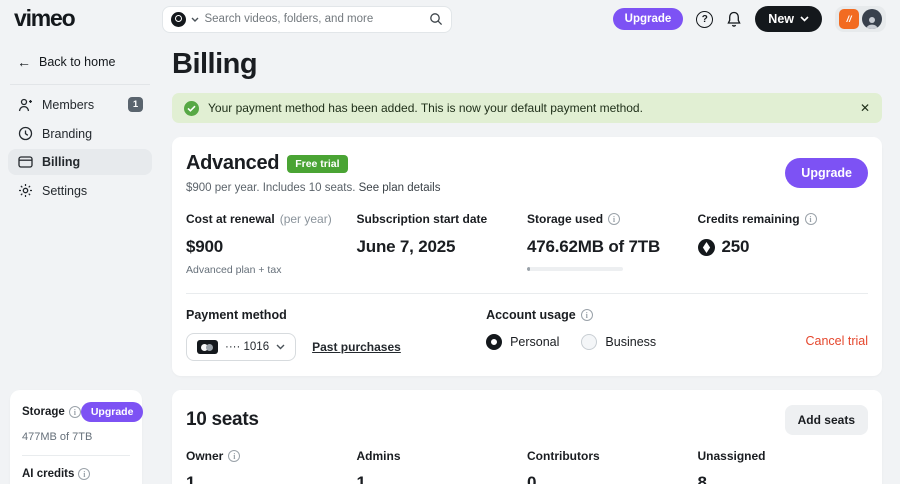 The width and height of the screenshot is (900, 484). I want to click on person-icon, so click(872, 23).